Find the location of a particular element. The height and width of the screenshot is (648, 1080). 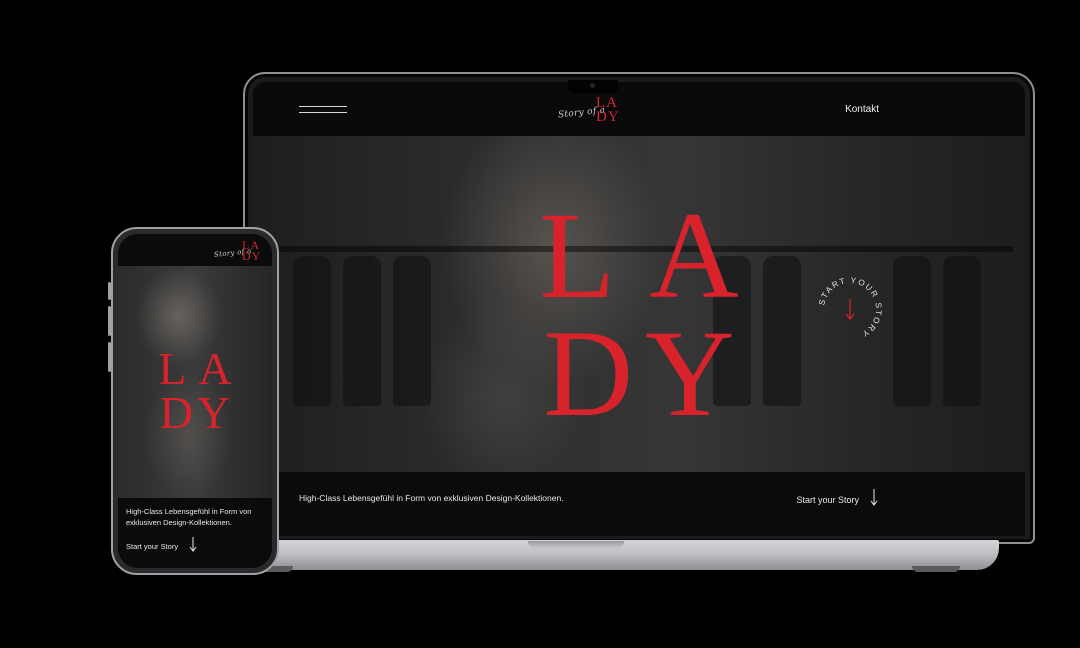

laptop-foot is located at coordinates (936, 569).